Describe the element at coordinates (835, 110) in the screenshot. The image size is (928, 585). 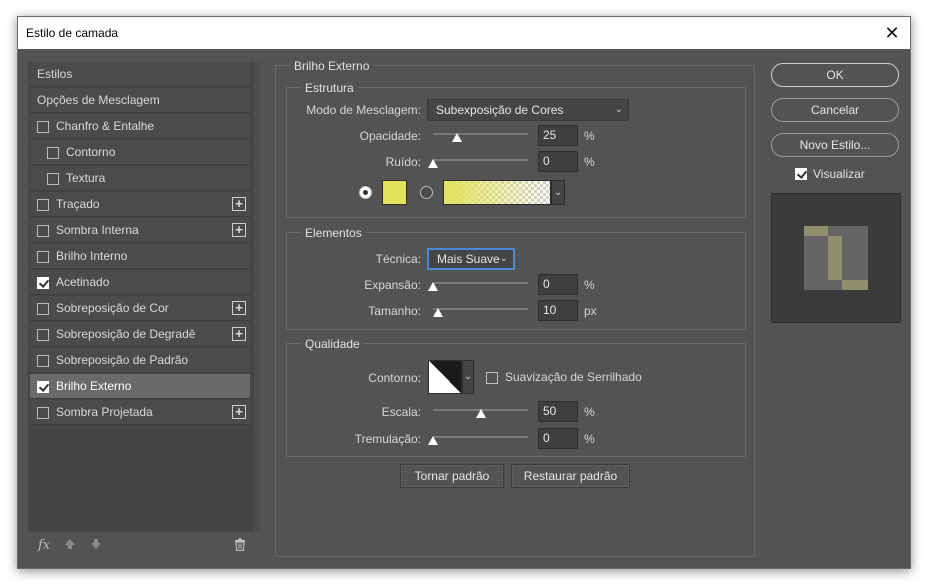
I see `cancel-button: Cancelar` at that location.